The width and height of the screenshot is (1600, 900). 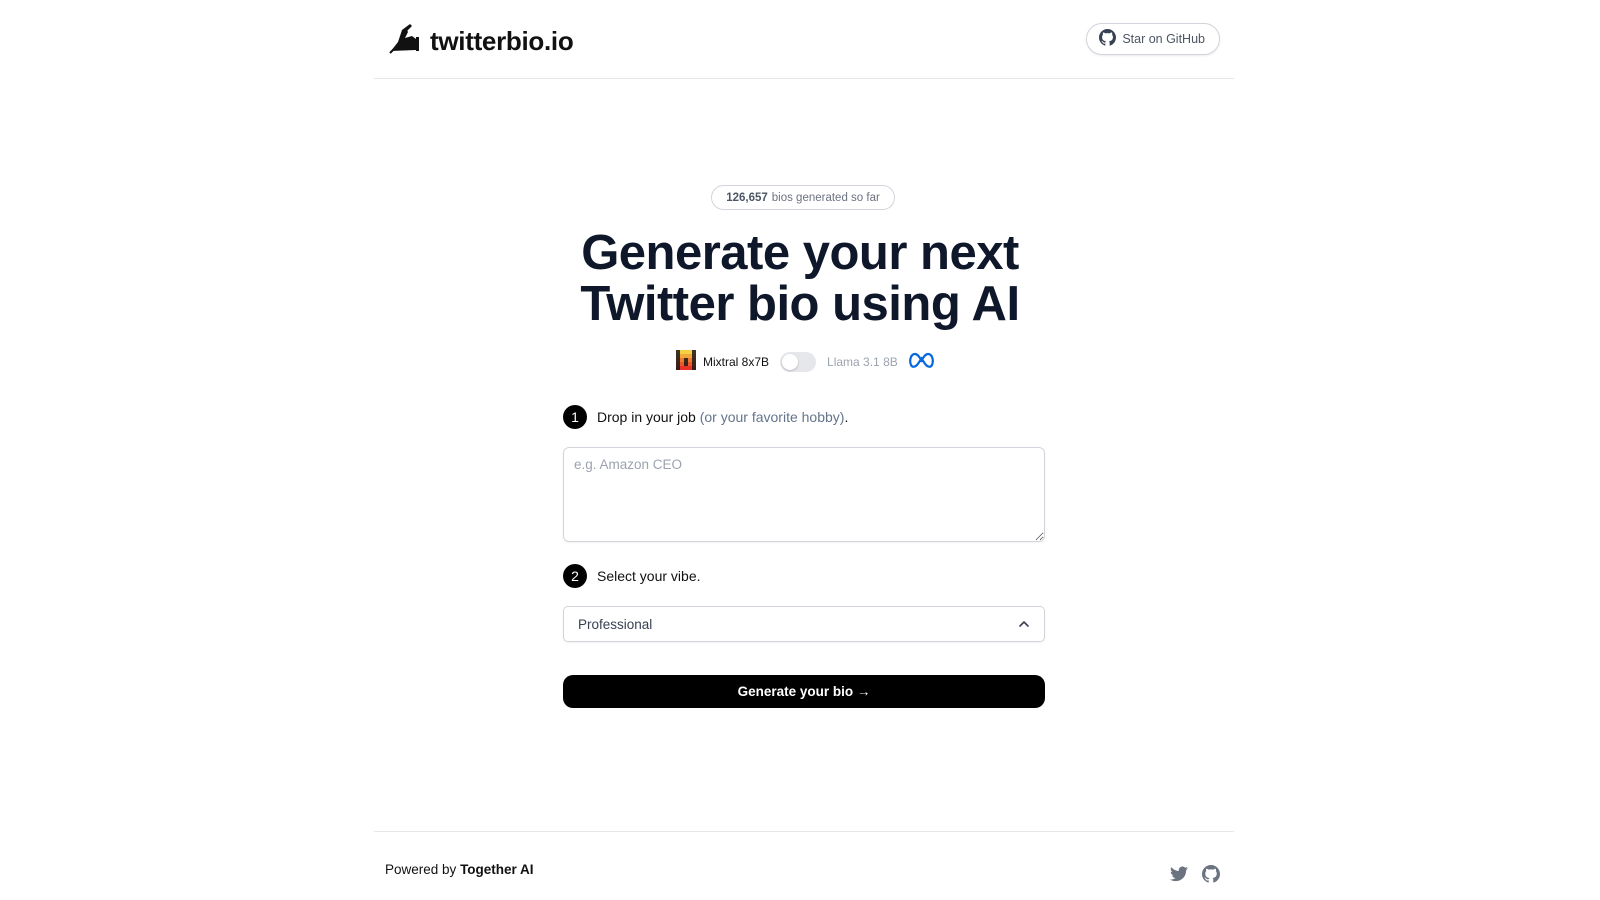 What do you see at coordinates (404, 41) in the screenshot?
I see `writing-hand-icon` at bounding box center [404, 41].